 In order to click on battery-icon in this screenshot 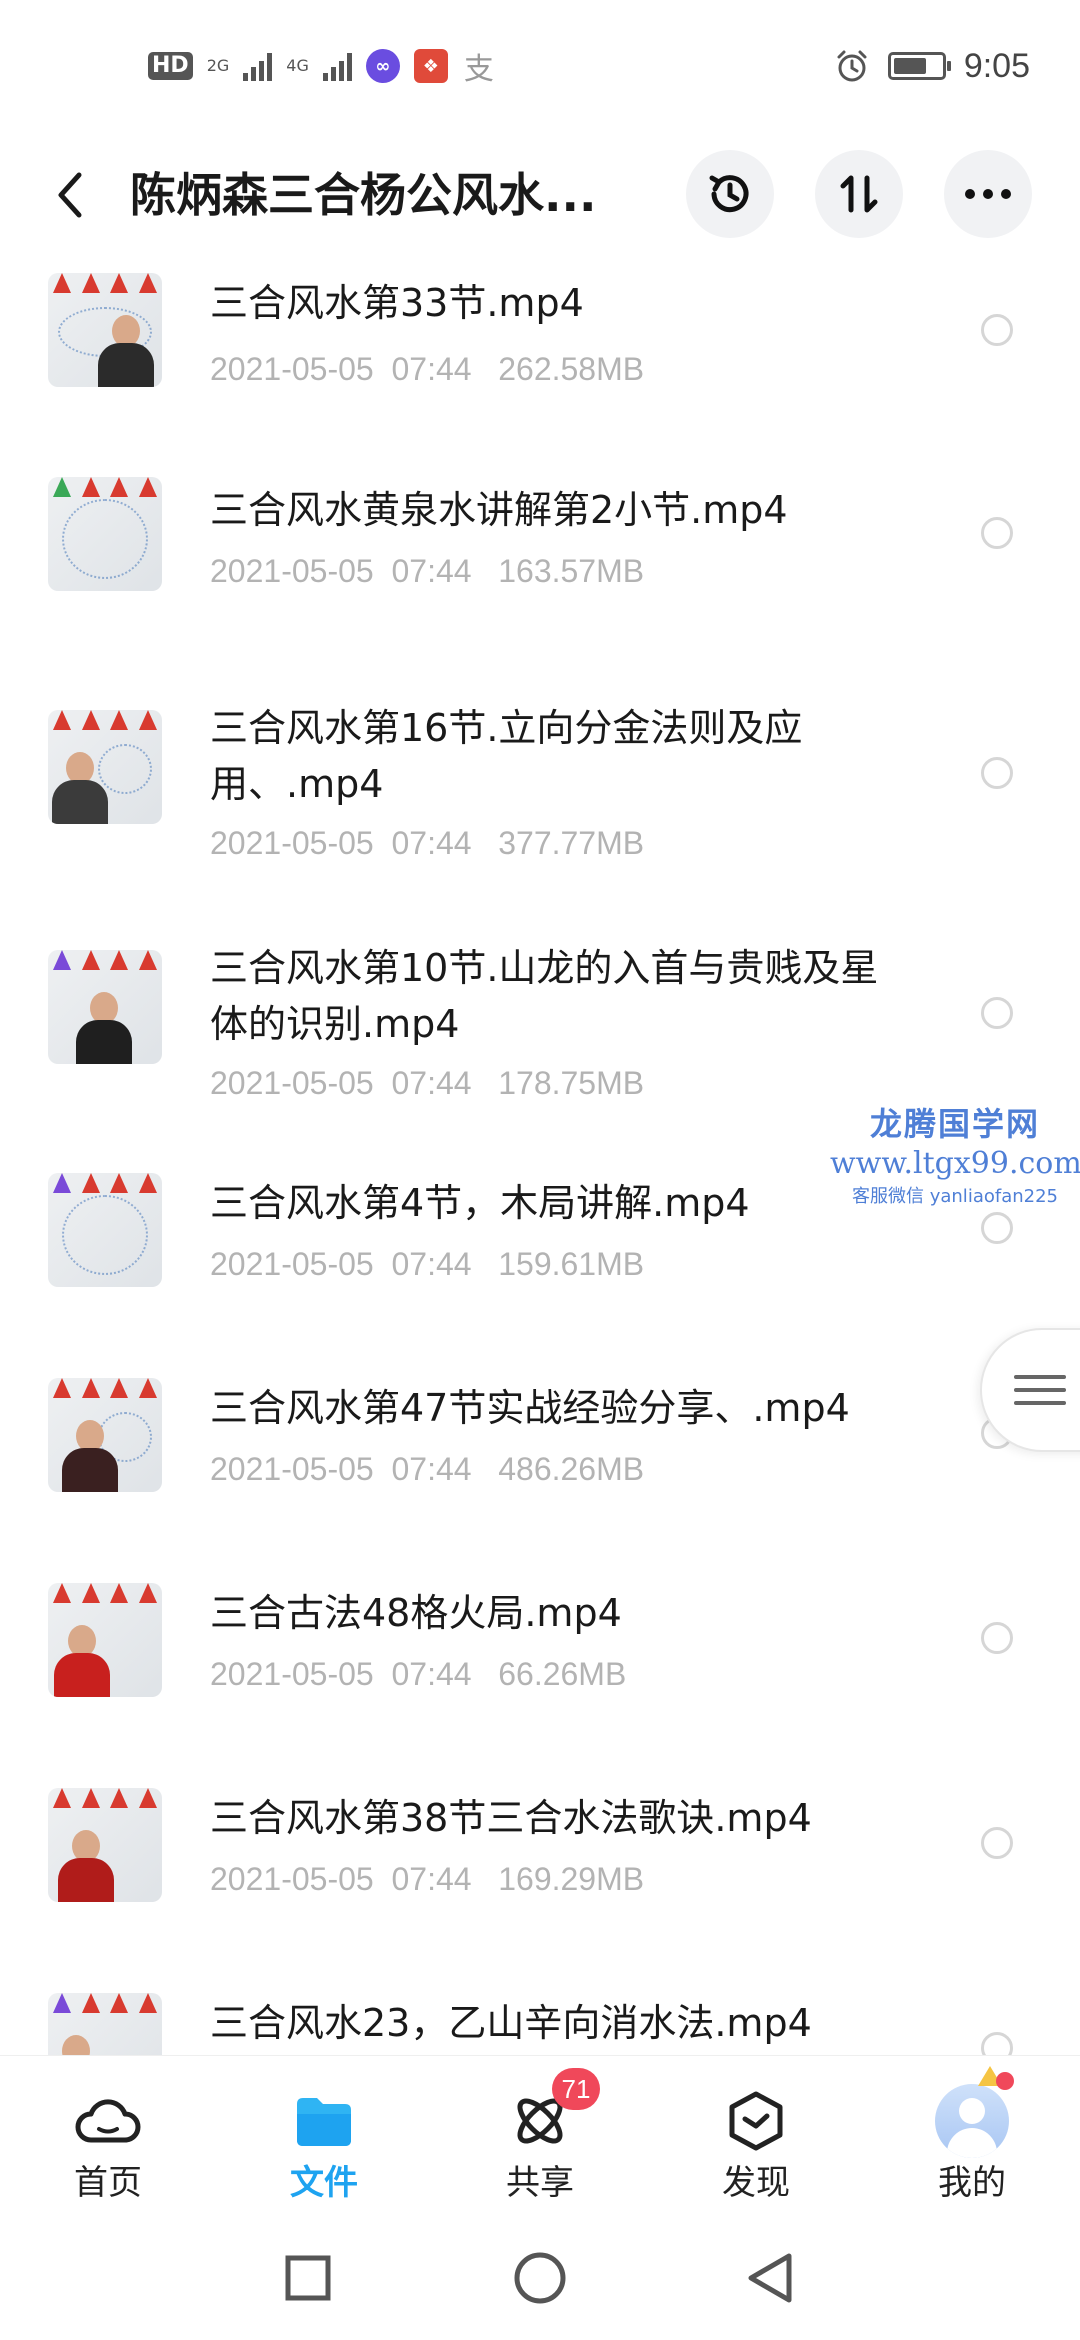, I will do `click(919, 66)`.